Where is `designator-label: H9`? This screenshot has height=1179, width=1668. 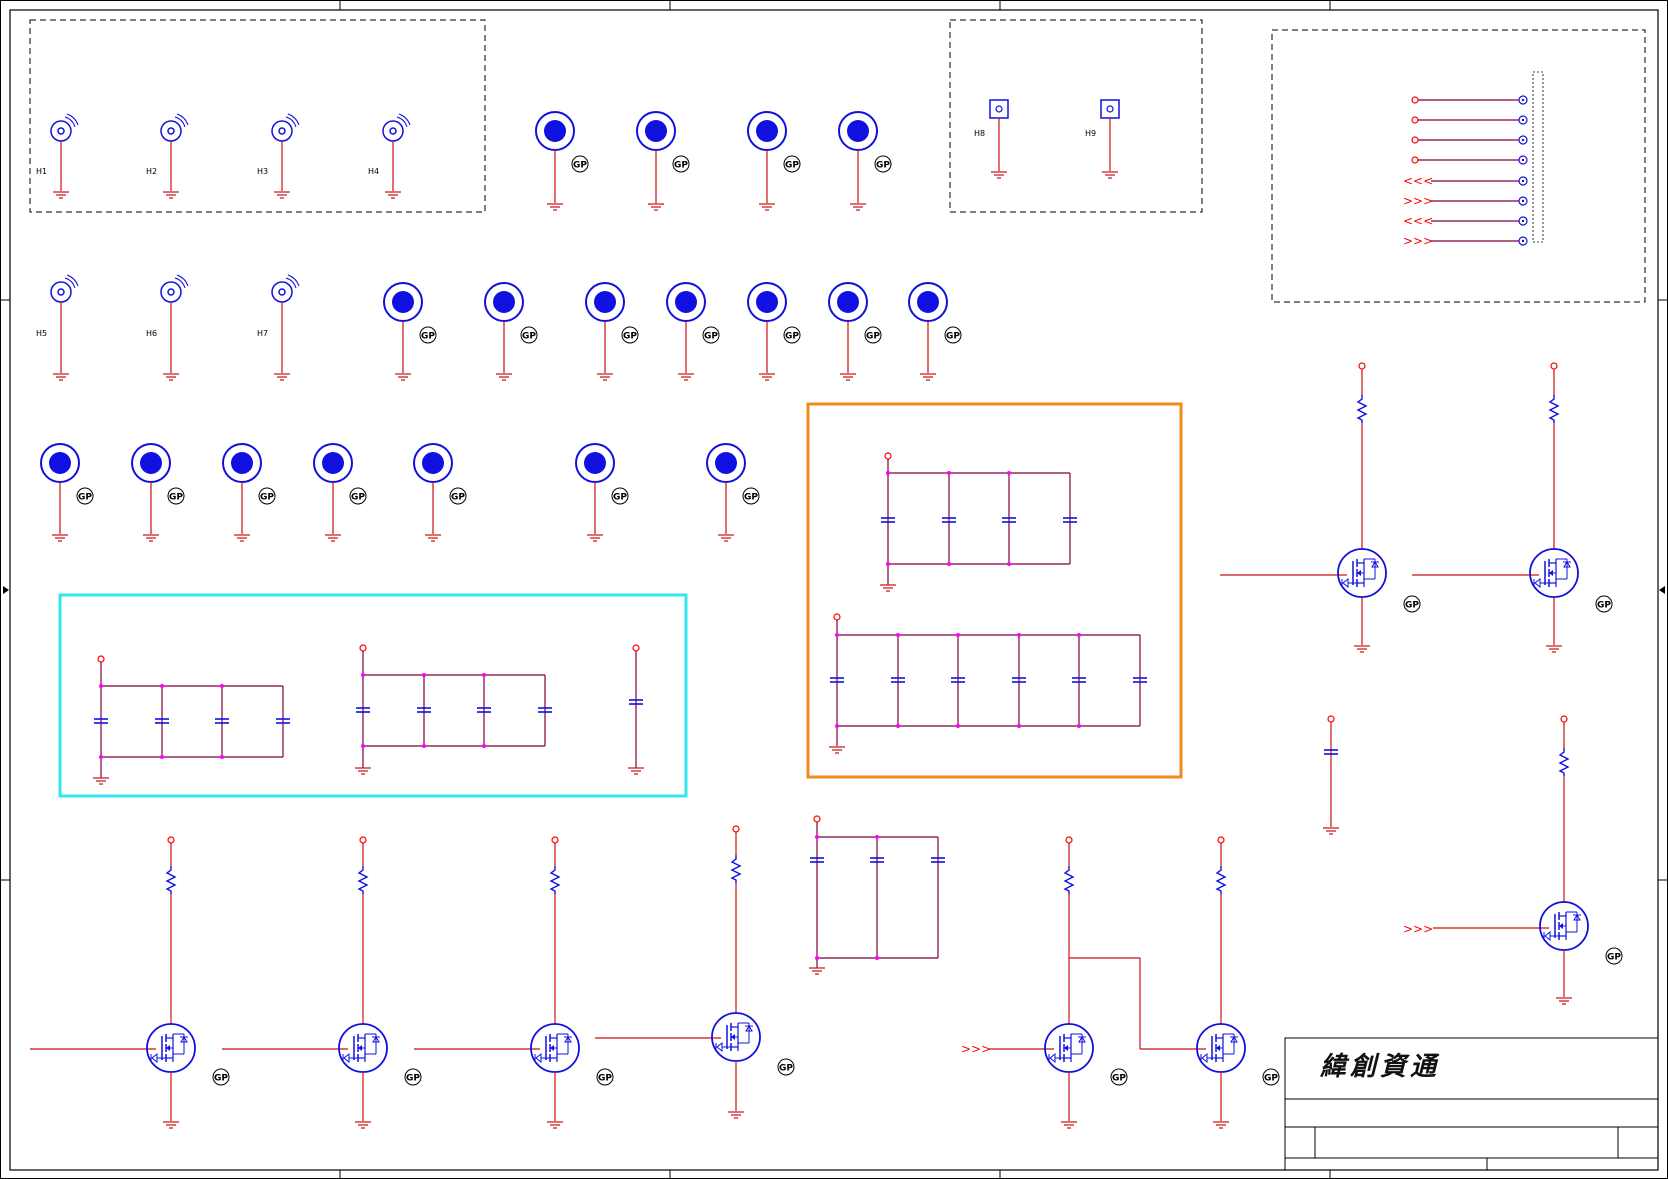 designator-label: H9 is located at coordinates (1090, 133).